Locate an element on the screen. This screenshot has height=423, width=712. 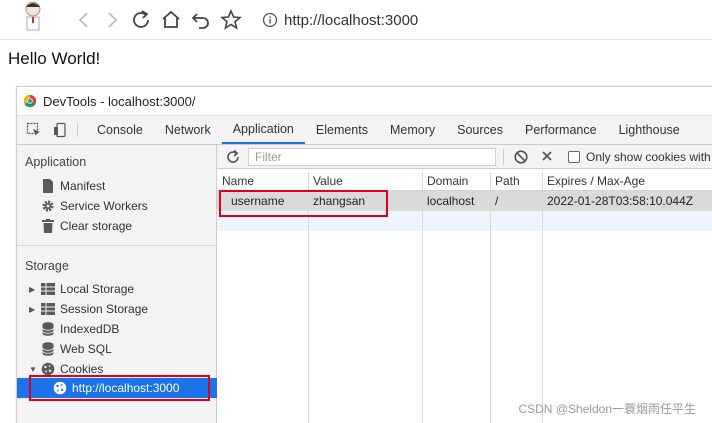
collapse-arrow-icon: ▼ is located at coordinates (34, 369).